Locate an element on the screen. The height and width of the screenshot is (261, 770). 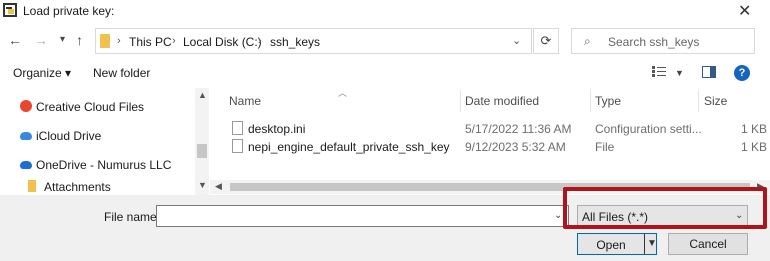
forward-arrow-icon: → is located at coordinates (41, 40).